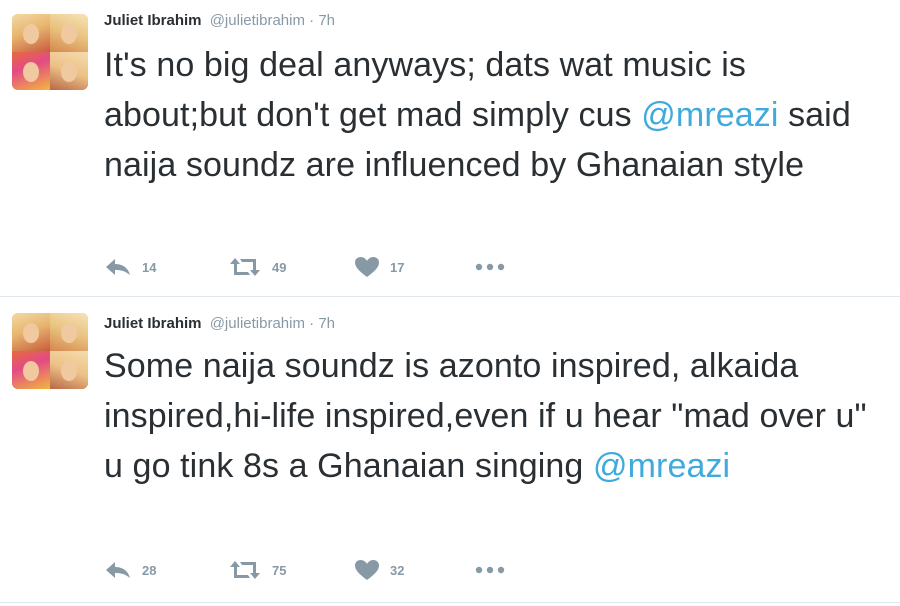 The height and width of the screenshot is (606, 900). What do you see at coordinates (149, 570) in the screenshot?
I see `reply-count: 28` at bounding box center [149, 570].